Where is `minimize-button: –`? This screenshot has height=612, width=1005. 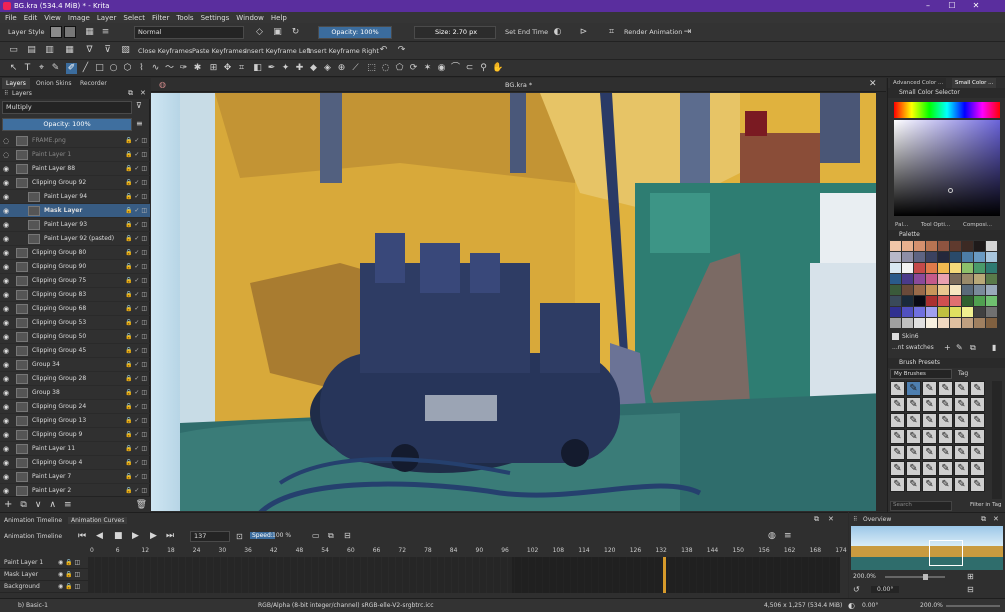
minimize-button: – is located at coordinates (928, 6).